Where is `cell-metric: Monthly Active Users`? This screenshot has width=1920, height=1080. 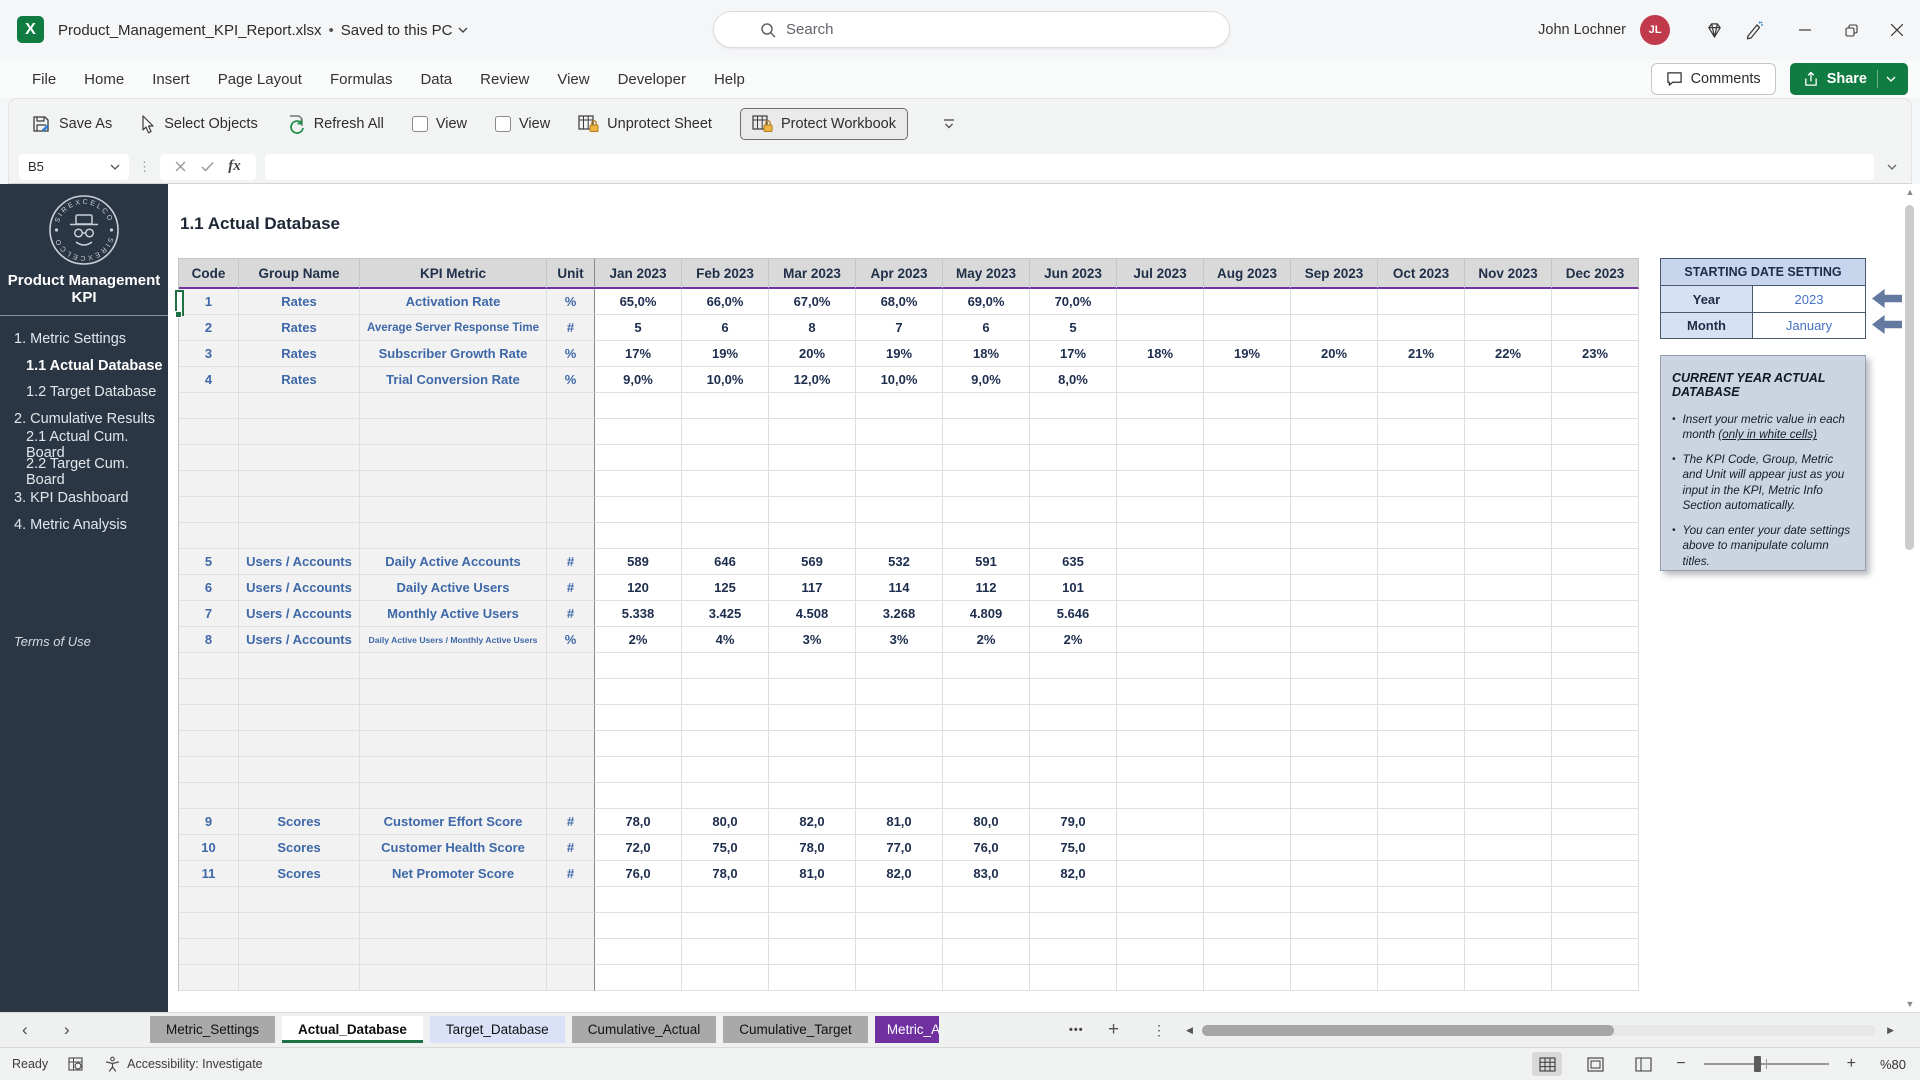
cell-metric: Monthly Active Users is located at coordinates (453, 614).